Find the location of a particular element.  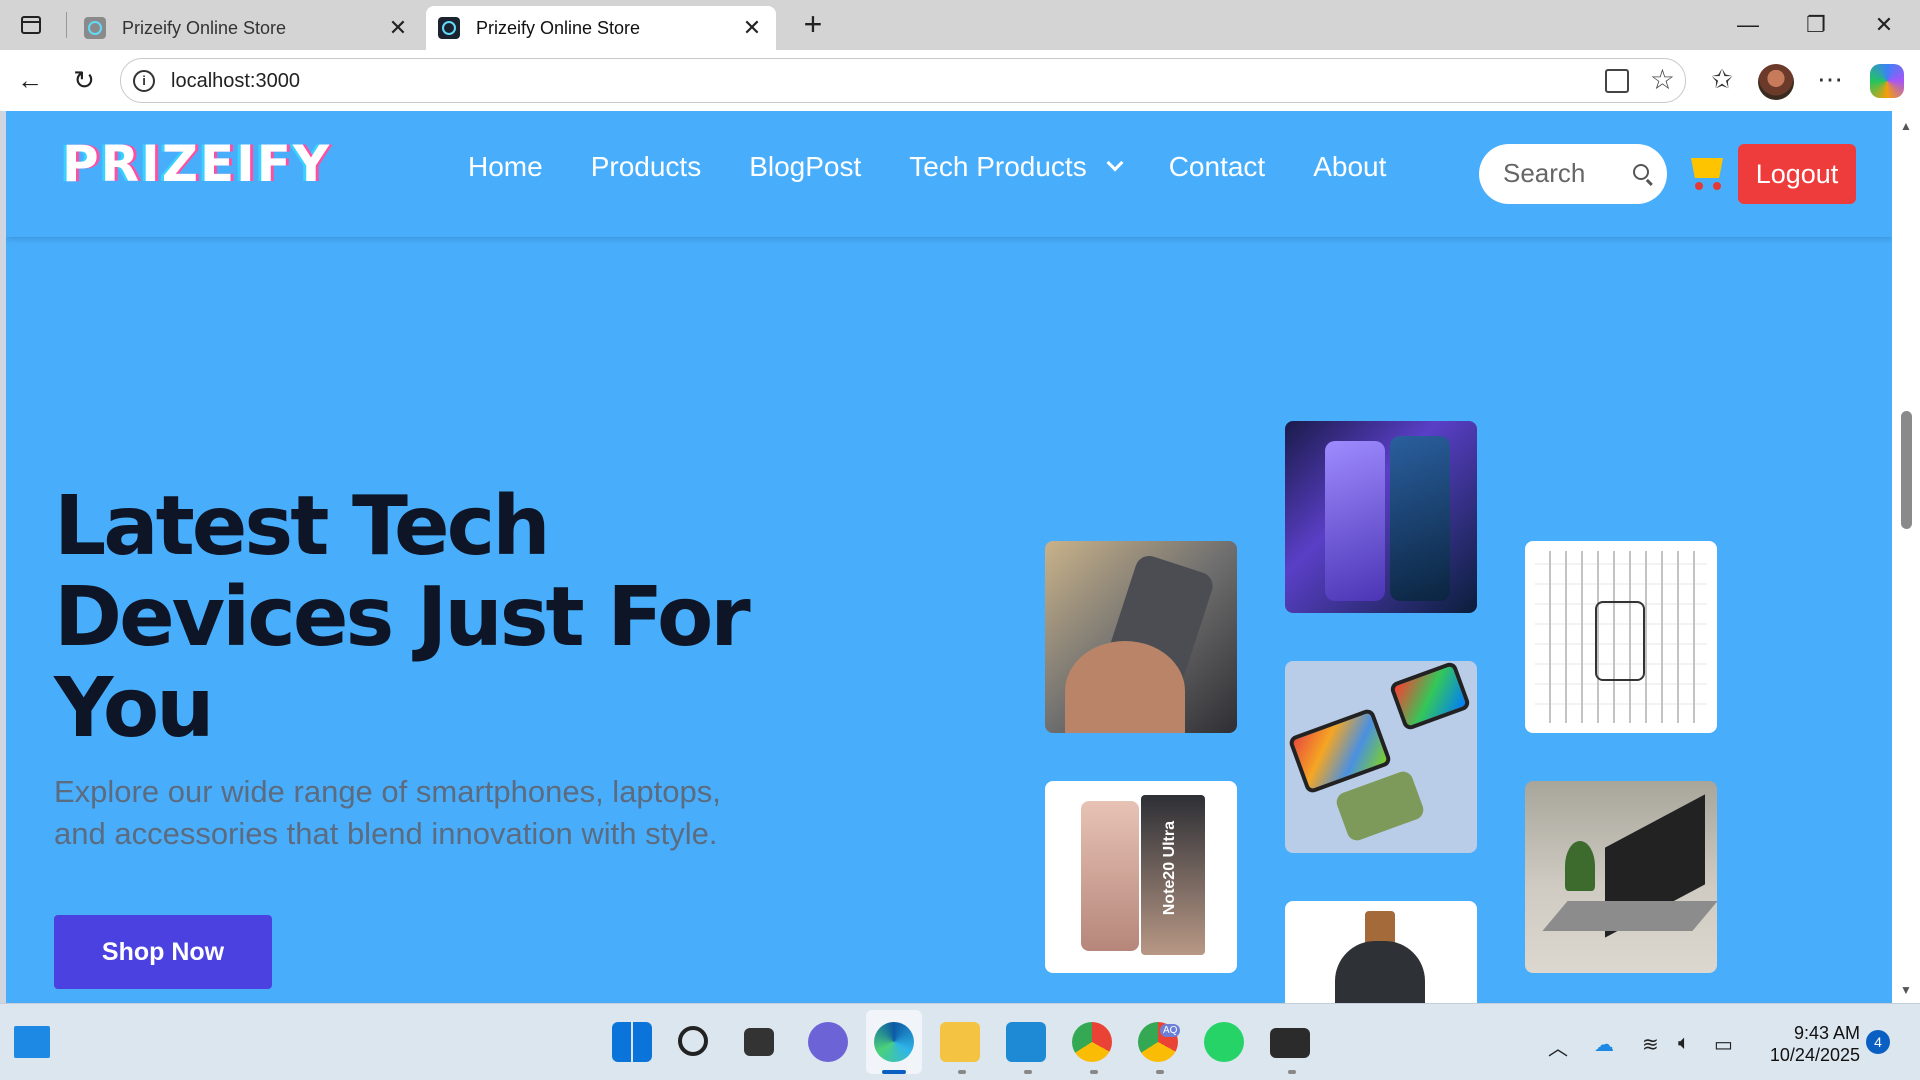

site-logo: PRIZEIFY is located at coordinates (196, 164).